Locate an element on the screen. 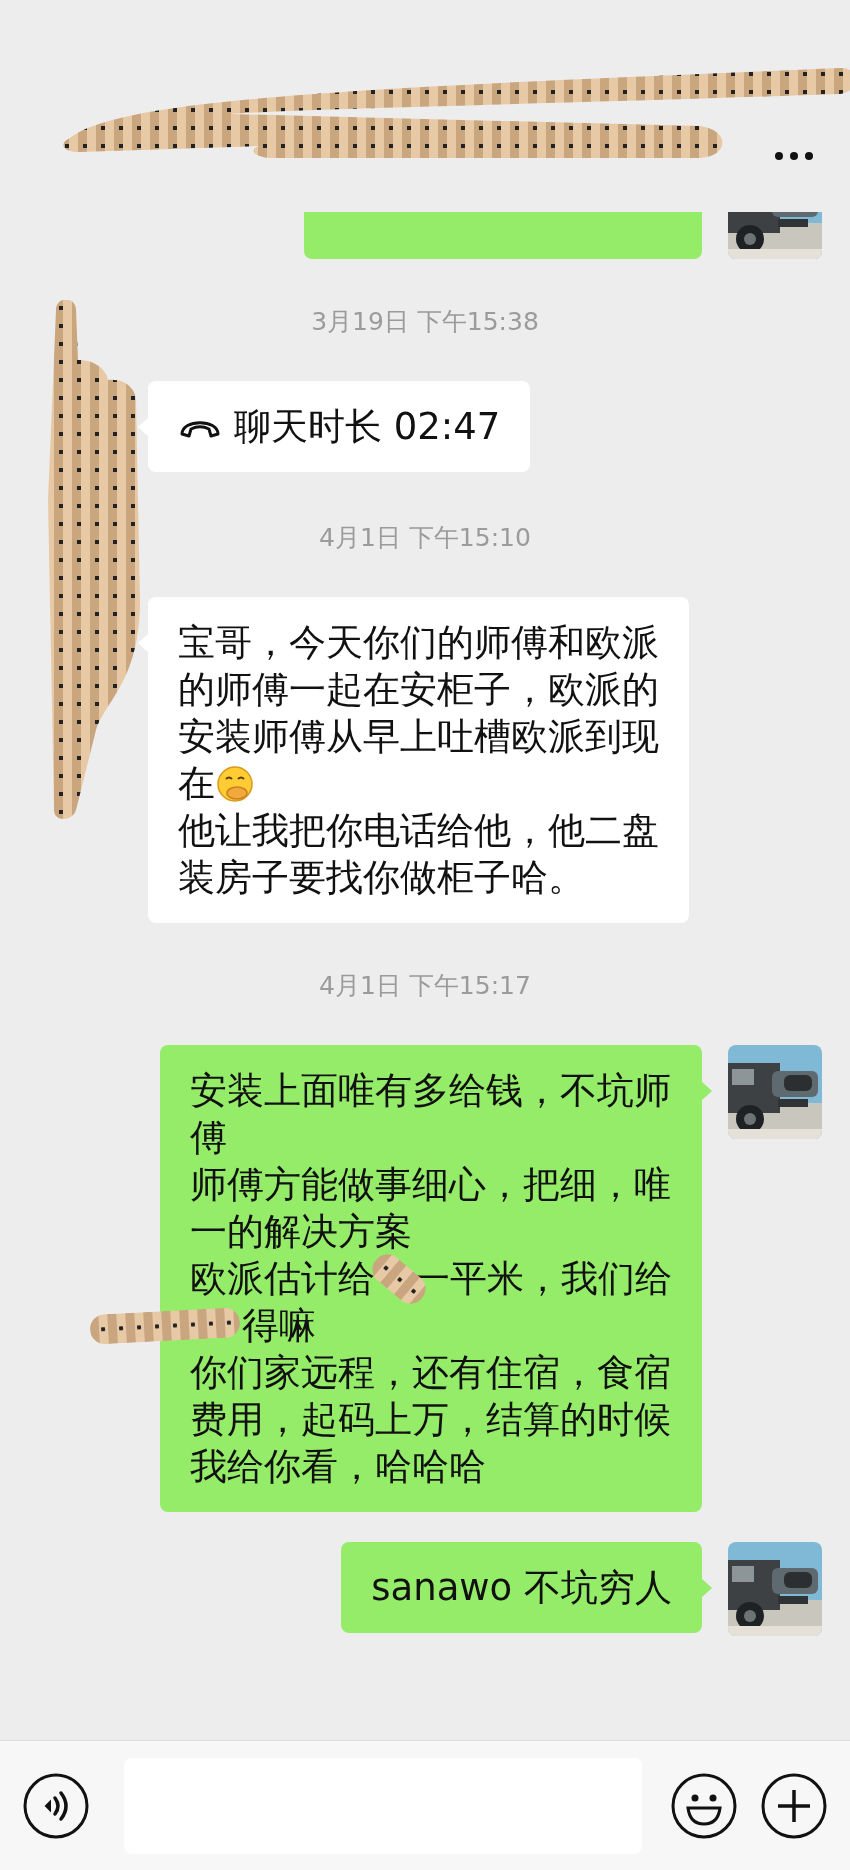 This screenshot has width=850, height=1870. message-text: 一的解决方案 is located at coordinates (301, 1232).